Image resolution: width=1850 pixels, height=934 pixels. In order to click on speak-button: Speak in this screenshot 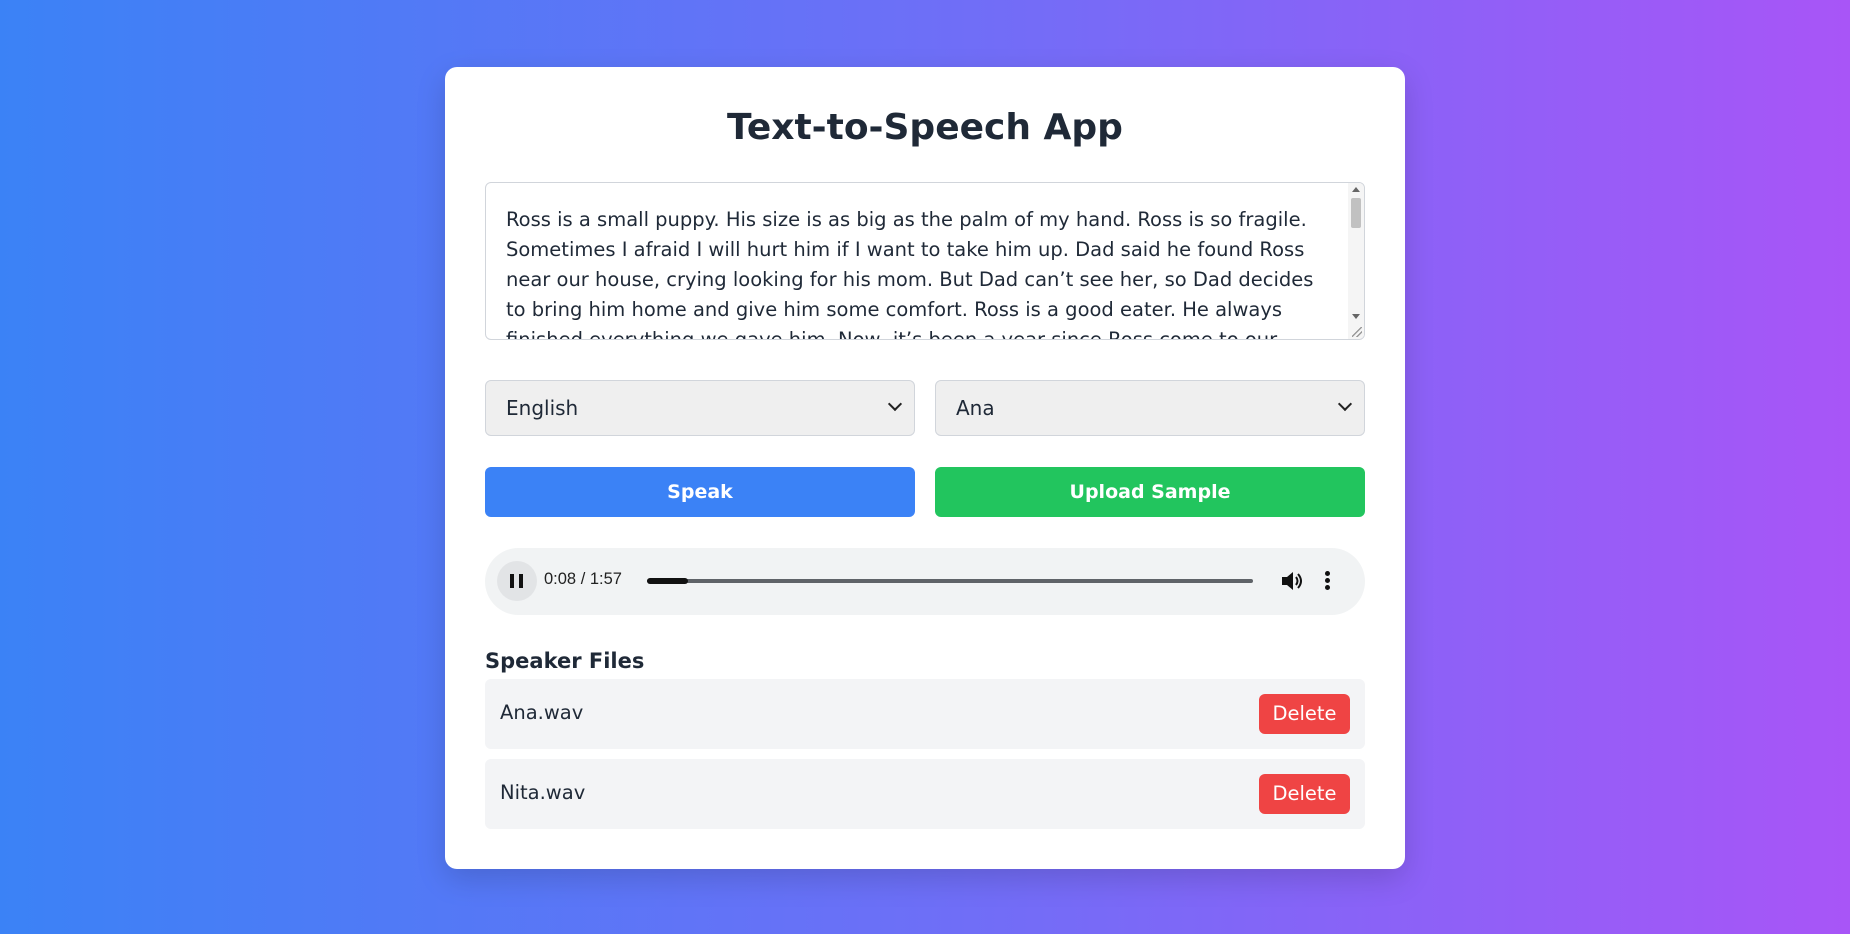, I will do `click(700, 492)`.